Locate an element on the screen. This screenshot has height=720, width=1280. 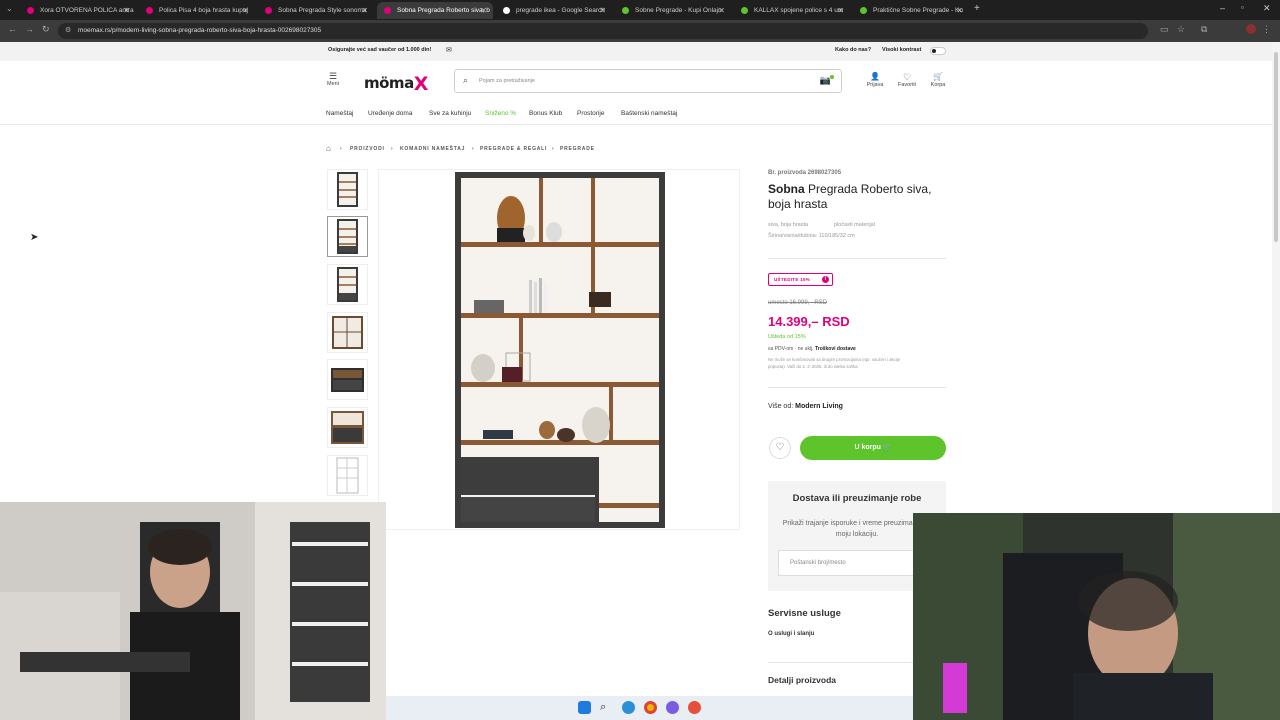
divider is located at coordinates (857, 258).